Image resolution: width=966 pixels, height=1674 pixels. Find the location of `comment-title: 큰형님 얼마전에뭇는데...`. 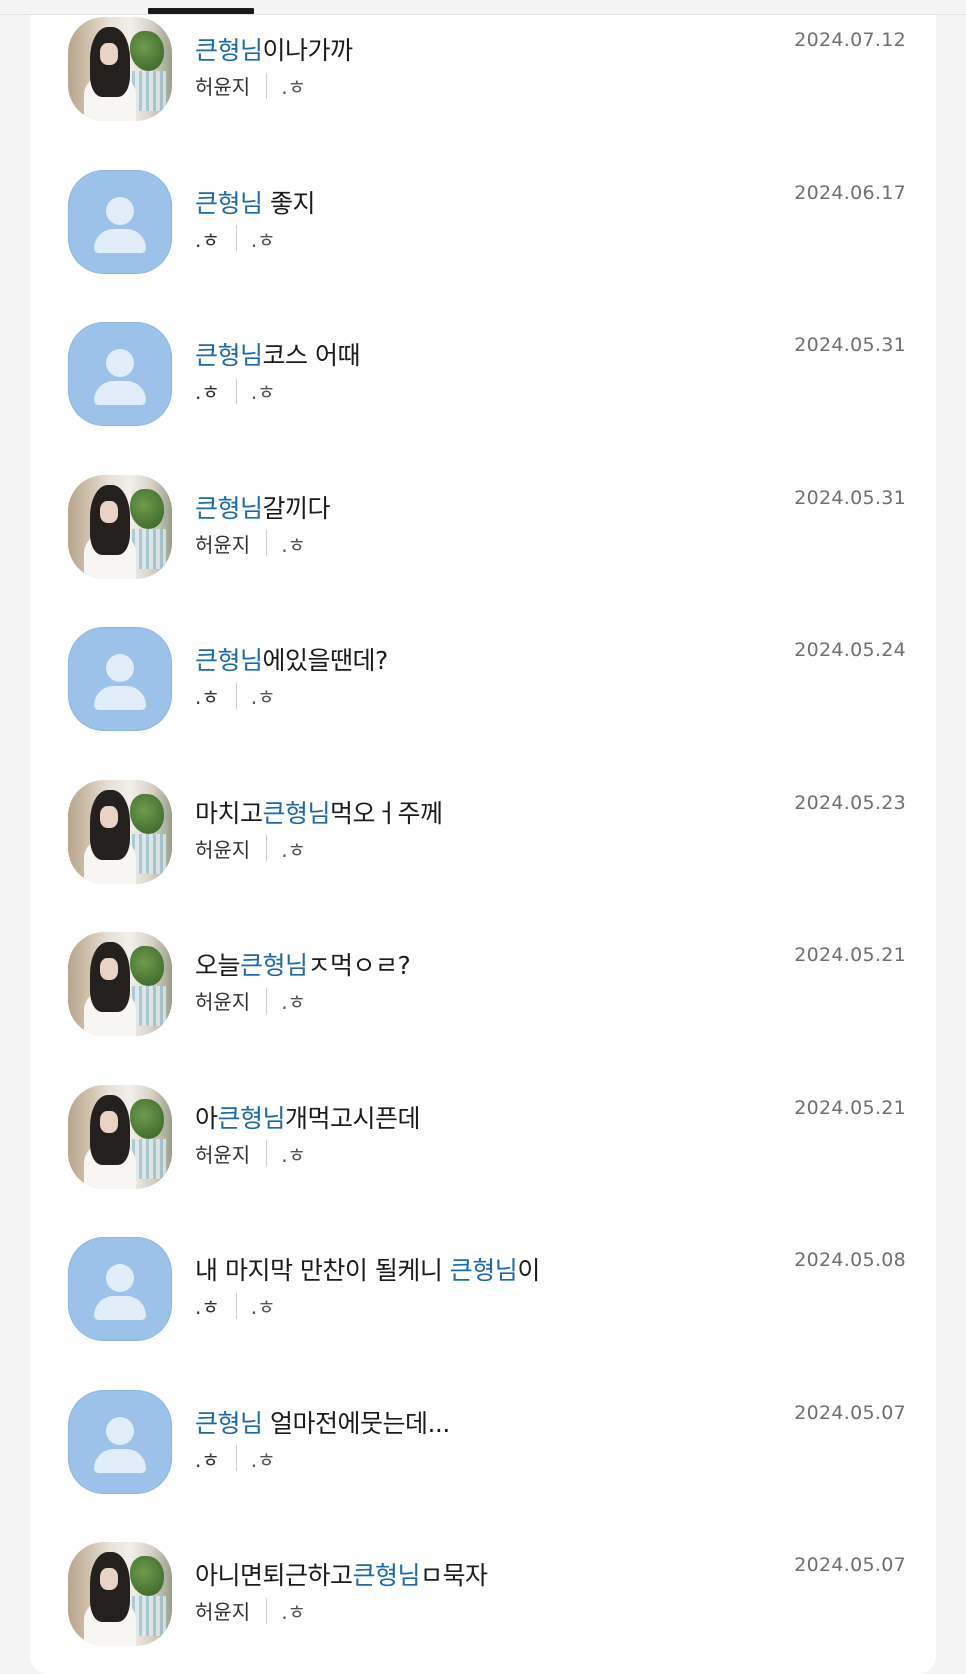

comment-title: 큰형님 얼마전에뭇는데... is located at coordinates (322, 1422).